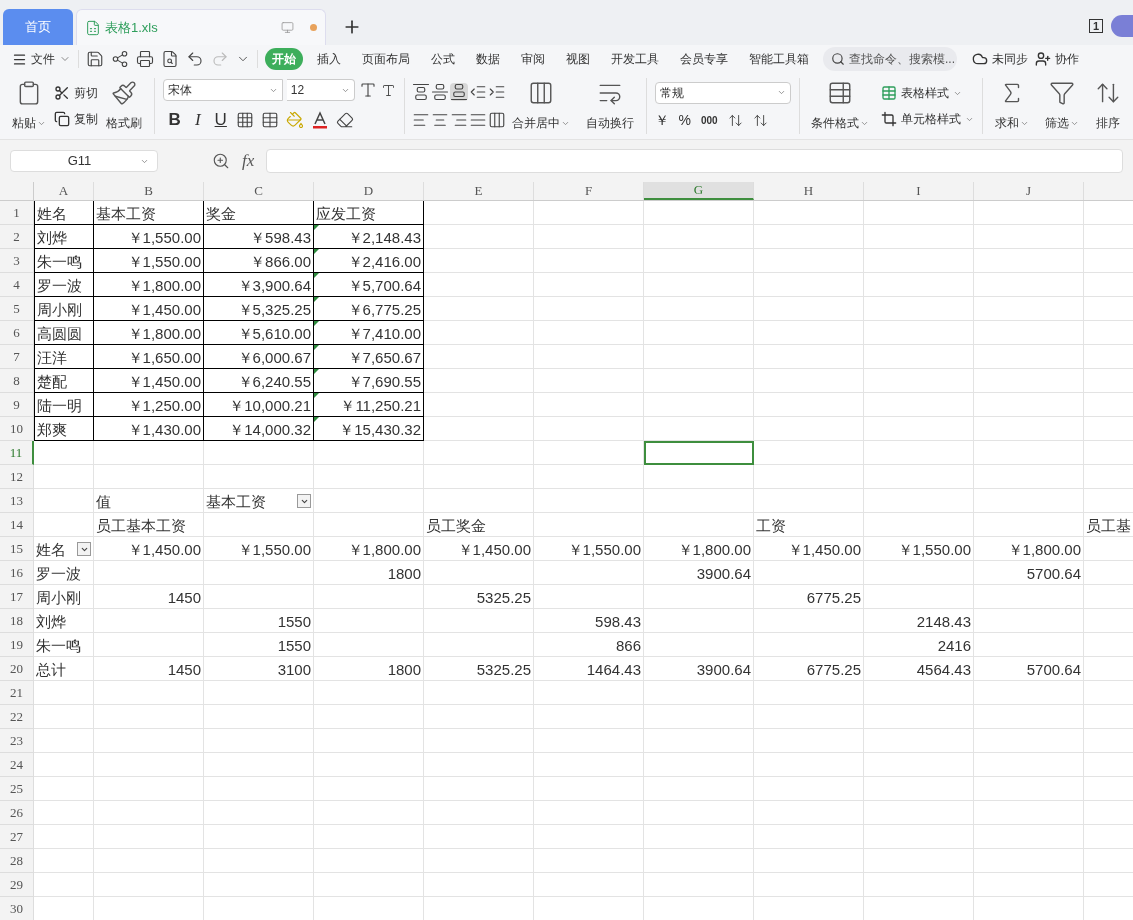 The height and width of the screenshot is (920, 1133). What do you see at coordinates (17, 261) in the screenshot?
I see `row-header: 3` at bounding box center [17, 261].